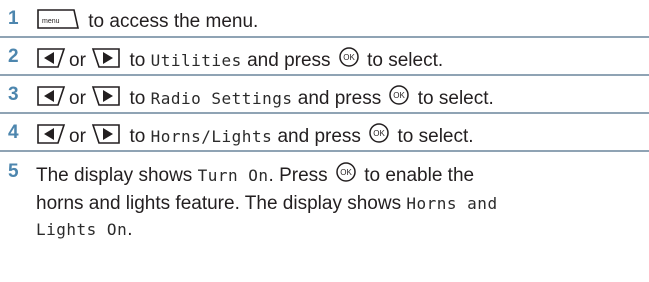  What do you see at coordinates (13, 18) in the screenshot?
I see `step-number: 1` at bounding box center [13, 18].